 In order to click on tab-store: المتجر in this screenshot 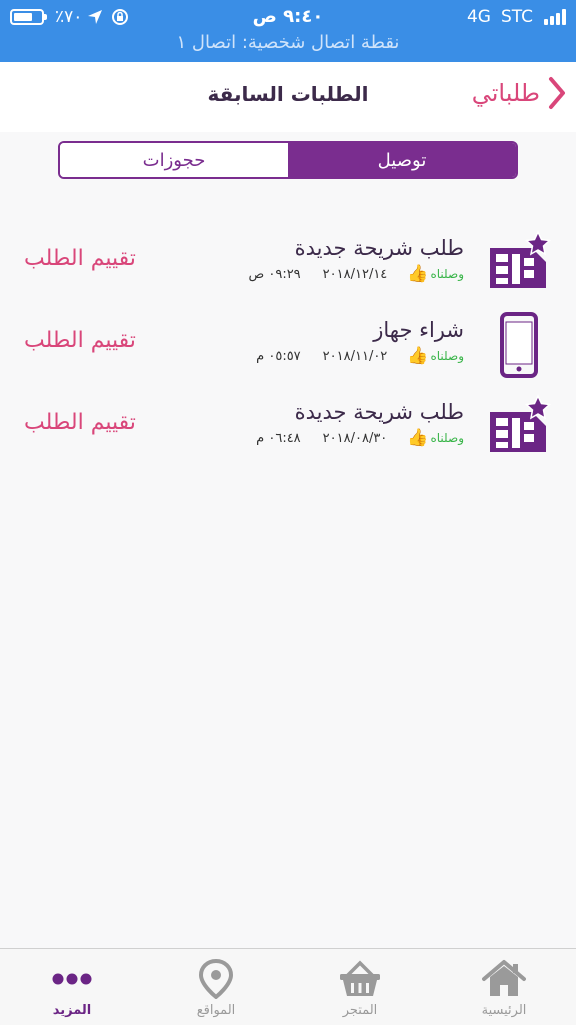, I will do `click(360, 987)`.